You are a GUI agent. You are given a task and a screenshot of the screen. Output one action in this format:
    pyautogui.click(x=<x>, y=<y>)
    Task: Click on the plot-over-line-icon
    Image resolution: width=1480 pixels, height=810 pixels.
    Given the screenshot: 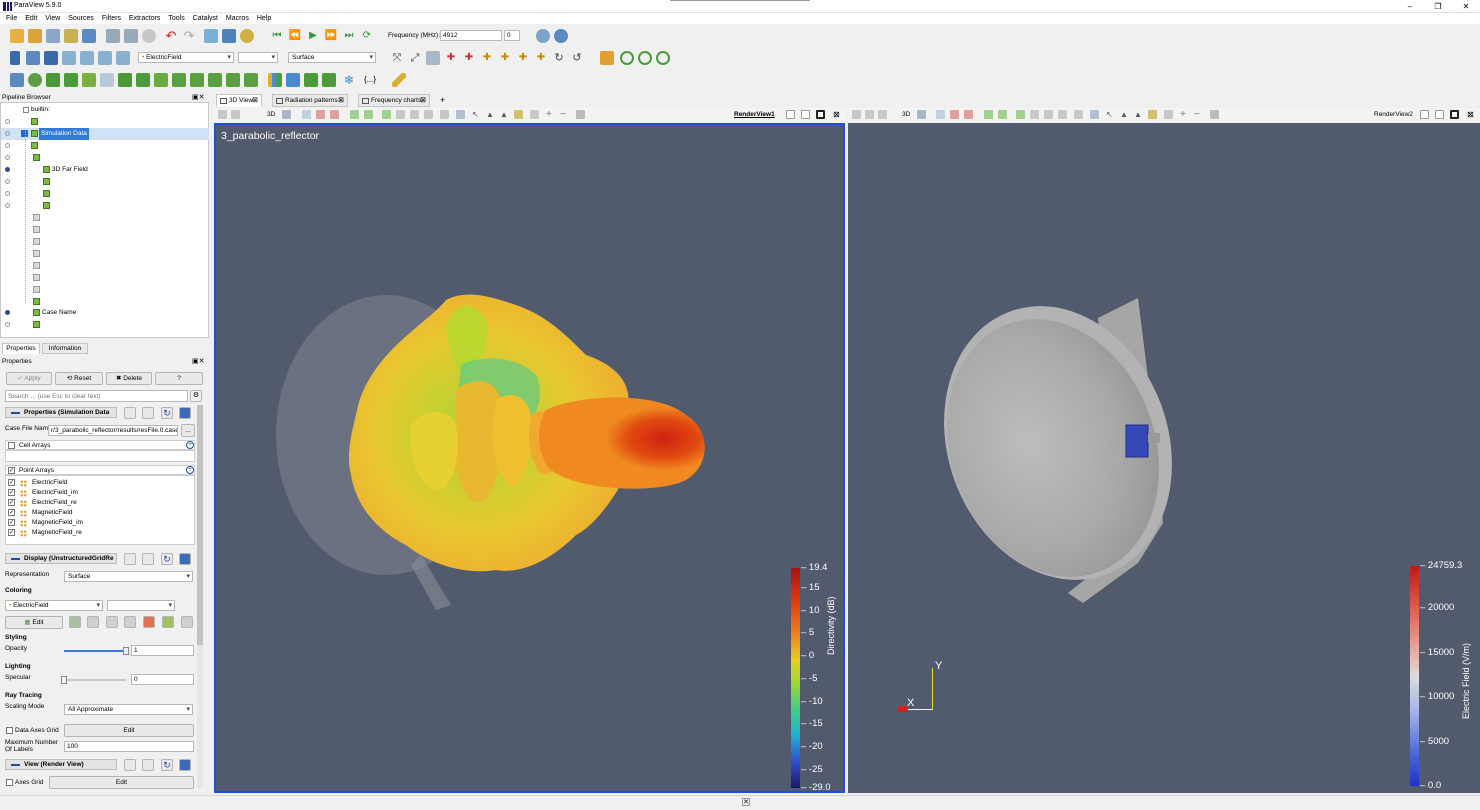 What is the action you would take?
    pyautogui.click(x=233, y=80)
    